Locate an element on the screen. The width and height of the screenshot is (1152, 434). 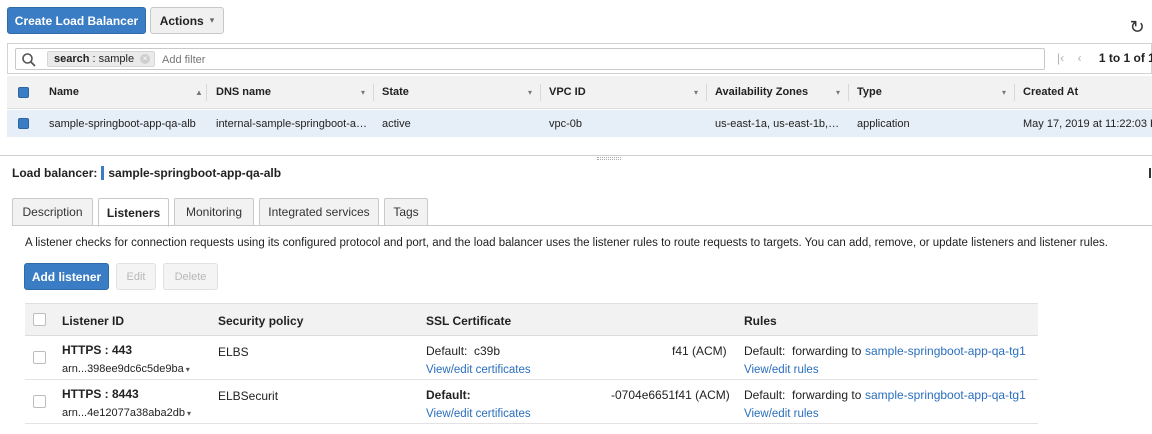
add-filter-input is located at coordinates (262, 59).